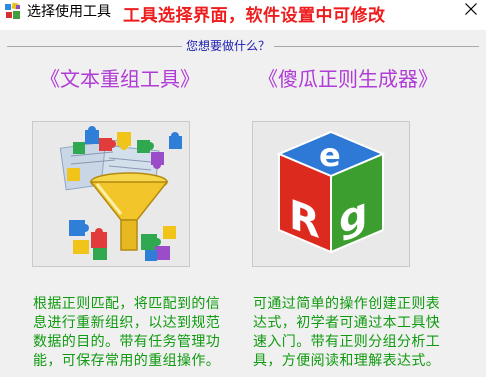 Image resolution: width=486 pixels, height=377 pixels. I want to click on close-button, so click(471, 12).